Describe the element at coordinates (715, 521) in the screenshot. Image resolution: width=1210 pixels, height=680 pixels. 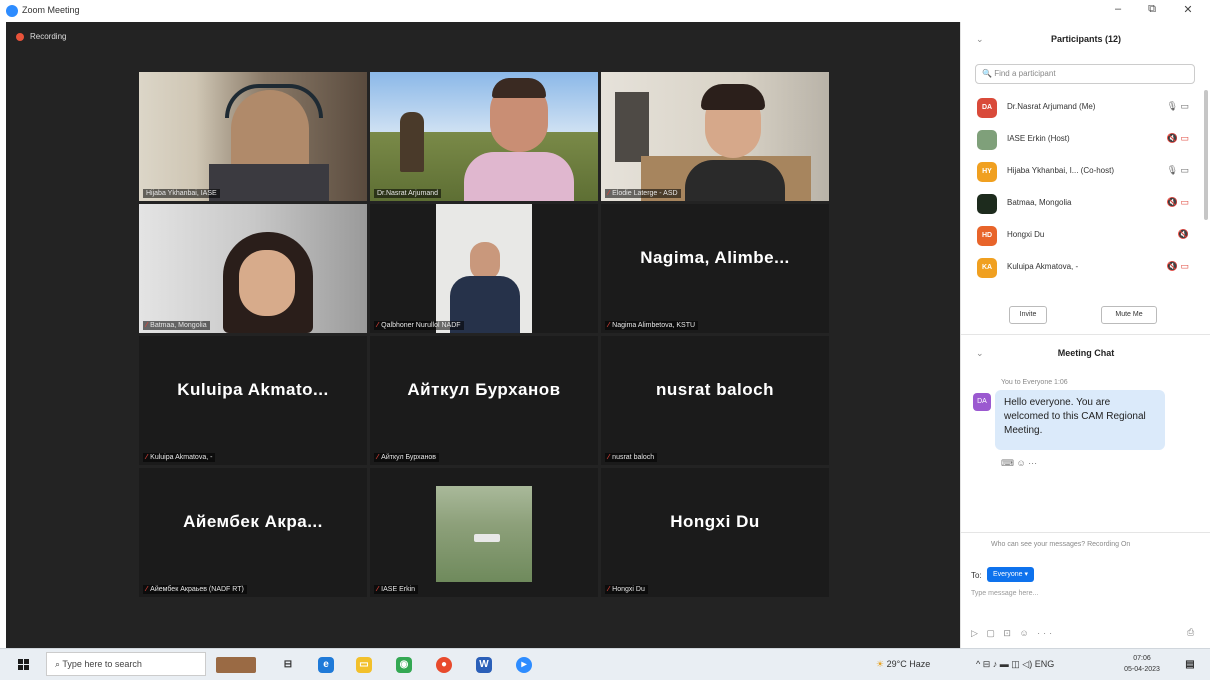
I see `participant-name-display: Hongxi Du` at that location.